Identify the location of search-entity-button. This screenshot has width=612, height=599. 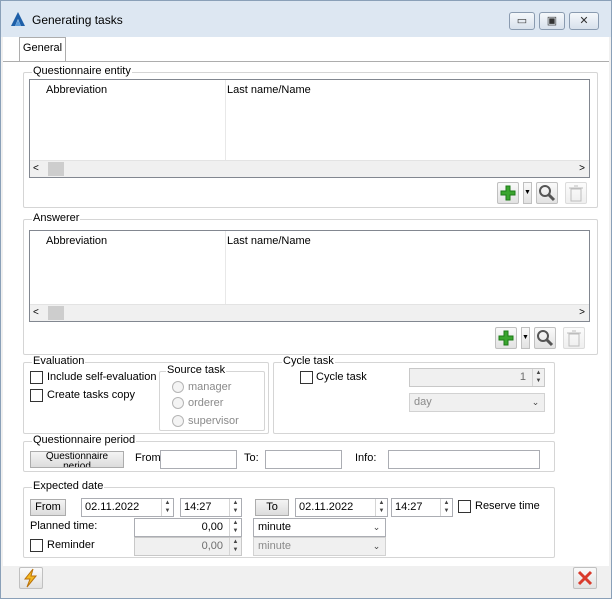
(547, 193).